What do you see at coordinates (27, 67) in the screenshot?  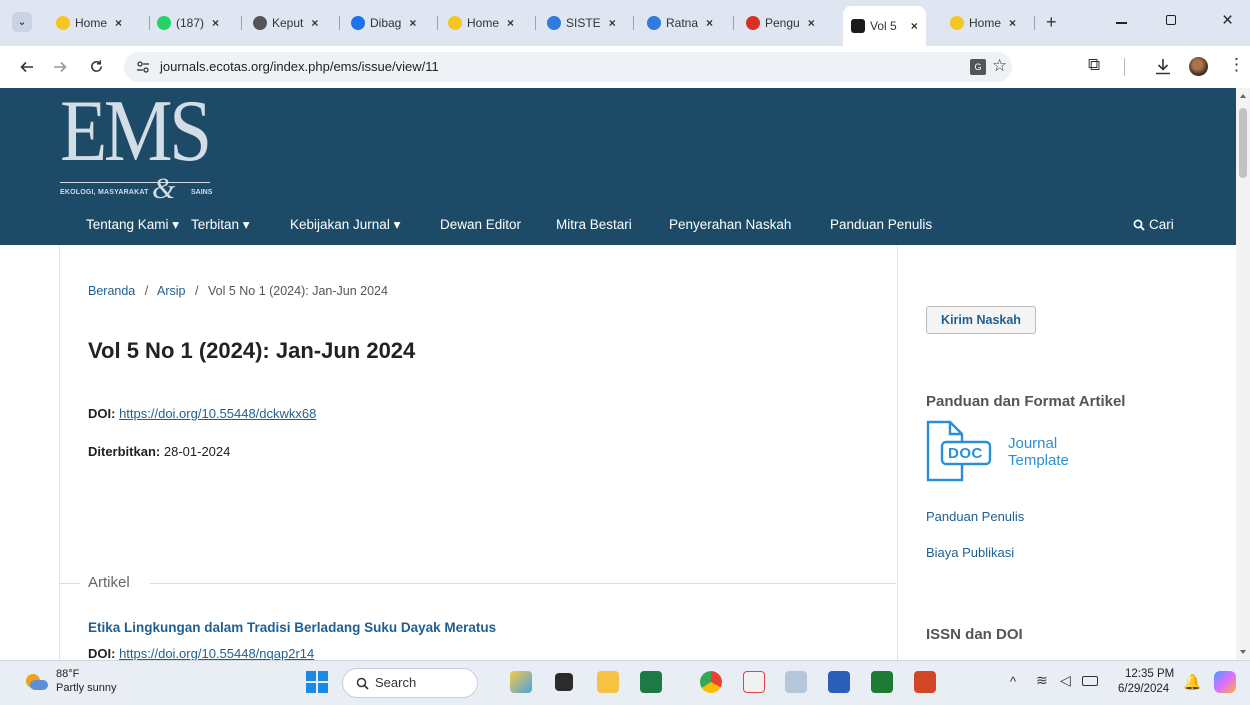 I see `back-arrow-icon` at bounding box center [27, 67].